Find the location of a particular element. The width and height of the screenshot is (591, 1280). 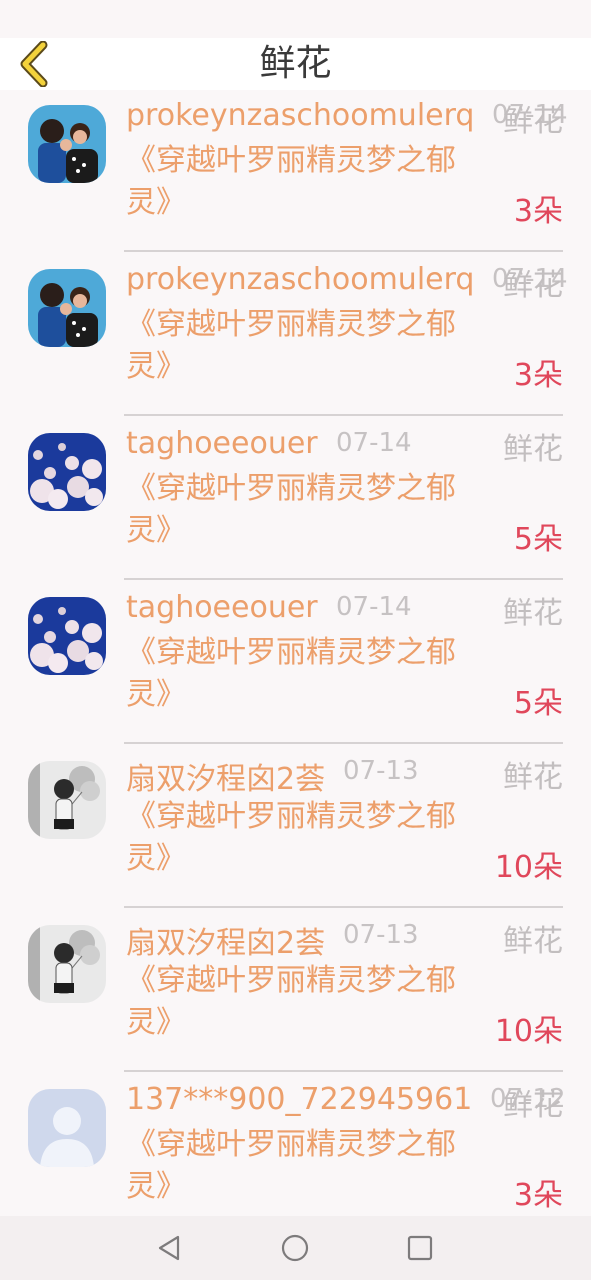

system-nav-bar is located at coordinates (295, 1248).